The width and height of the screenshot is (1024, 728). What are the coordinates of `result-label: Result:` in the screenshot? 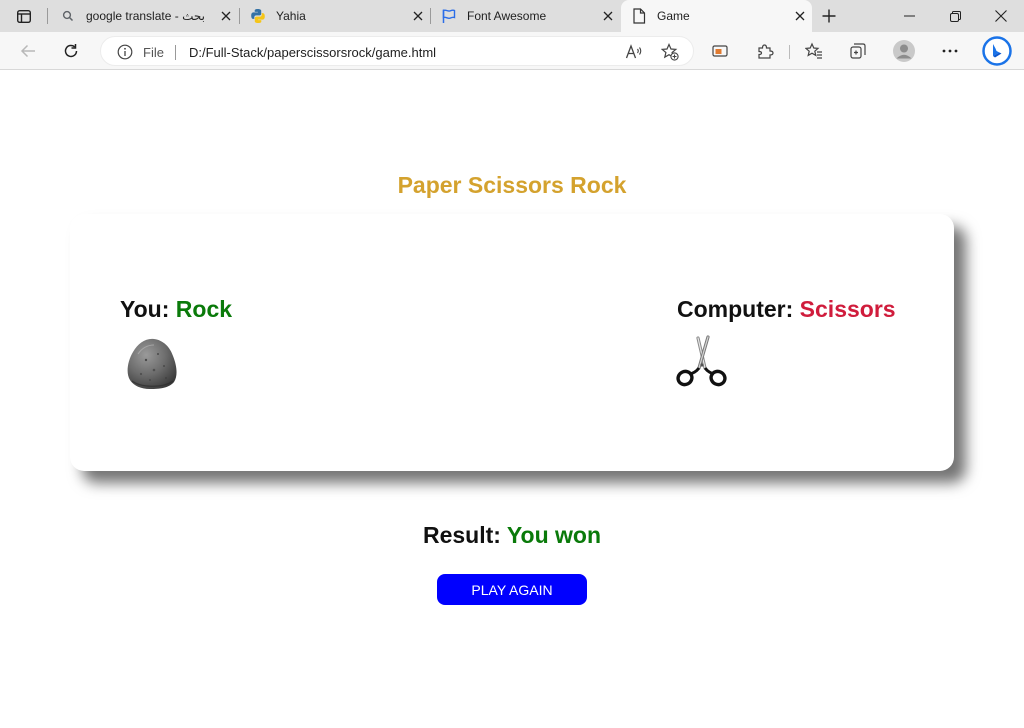 It's located at (461, 535).